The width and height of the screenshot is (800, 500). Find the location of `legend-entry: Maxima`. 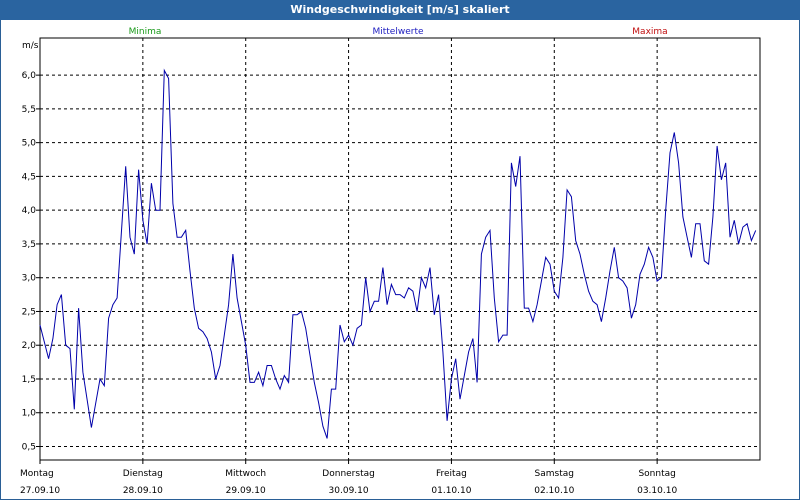

legend-entry: Maxima is located at coordinates (649, 32).